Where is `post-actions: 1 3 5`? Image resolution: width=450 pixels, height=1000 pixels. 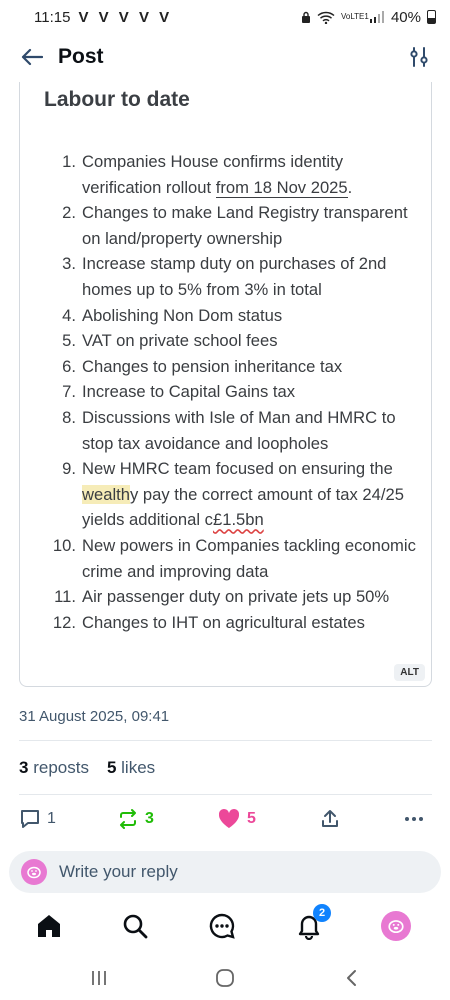 post-actions: 1 3 5 is located at coordinates (225, 823).